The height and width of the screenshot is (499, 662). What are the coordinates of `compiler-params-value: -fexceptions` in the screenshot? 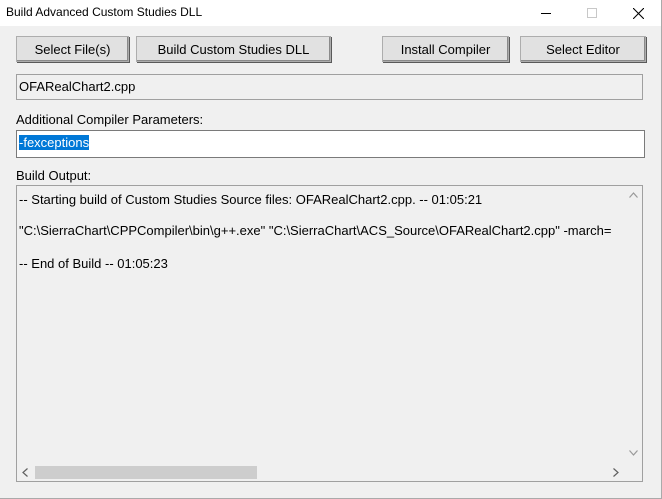 It's located at (54, 142).